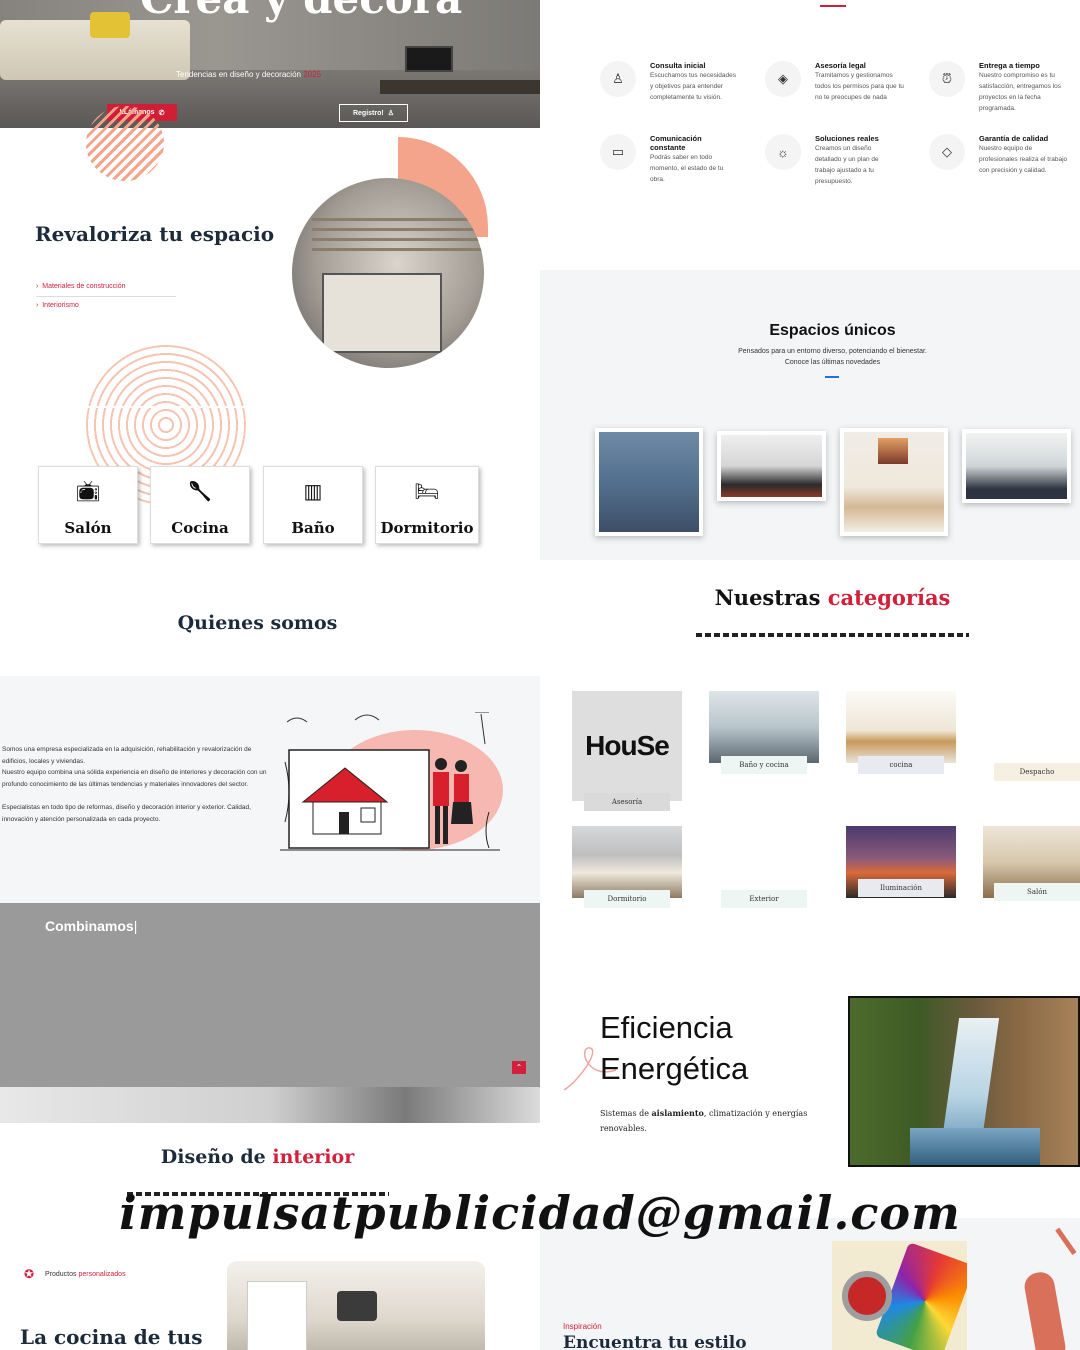 The height and width of the screenshot is (1350, 1080). What do you see at coordinates (1016, 466) in the screenshot?
I see `gallery-image-bathroom` at bounding box center [1016, 466].